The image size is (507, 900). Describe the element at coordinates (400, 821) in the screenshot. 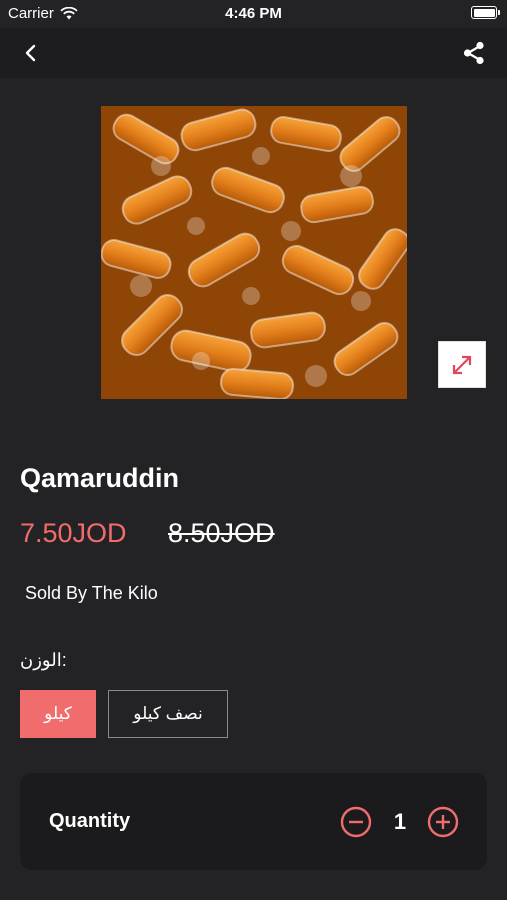

I see `quantity-value: 1` at that location.